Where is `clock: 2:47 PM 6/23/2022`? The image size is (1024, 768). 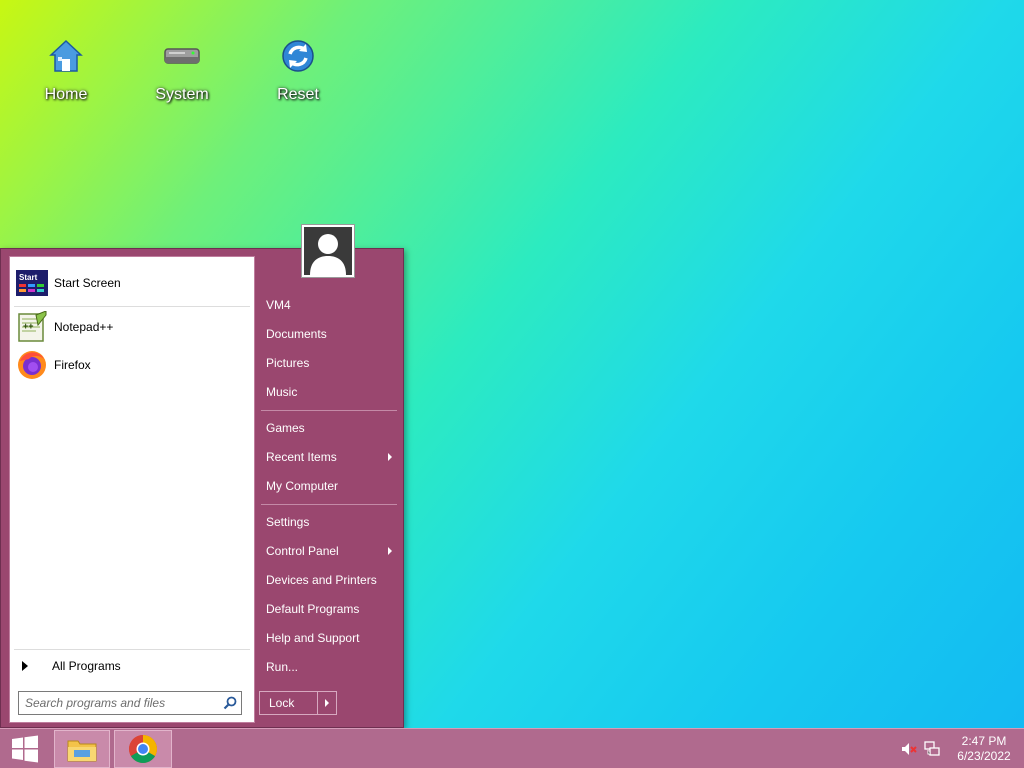 clock: 2:47 PM 6/23/2022 is located at coordinates (984, 749).